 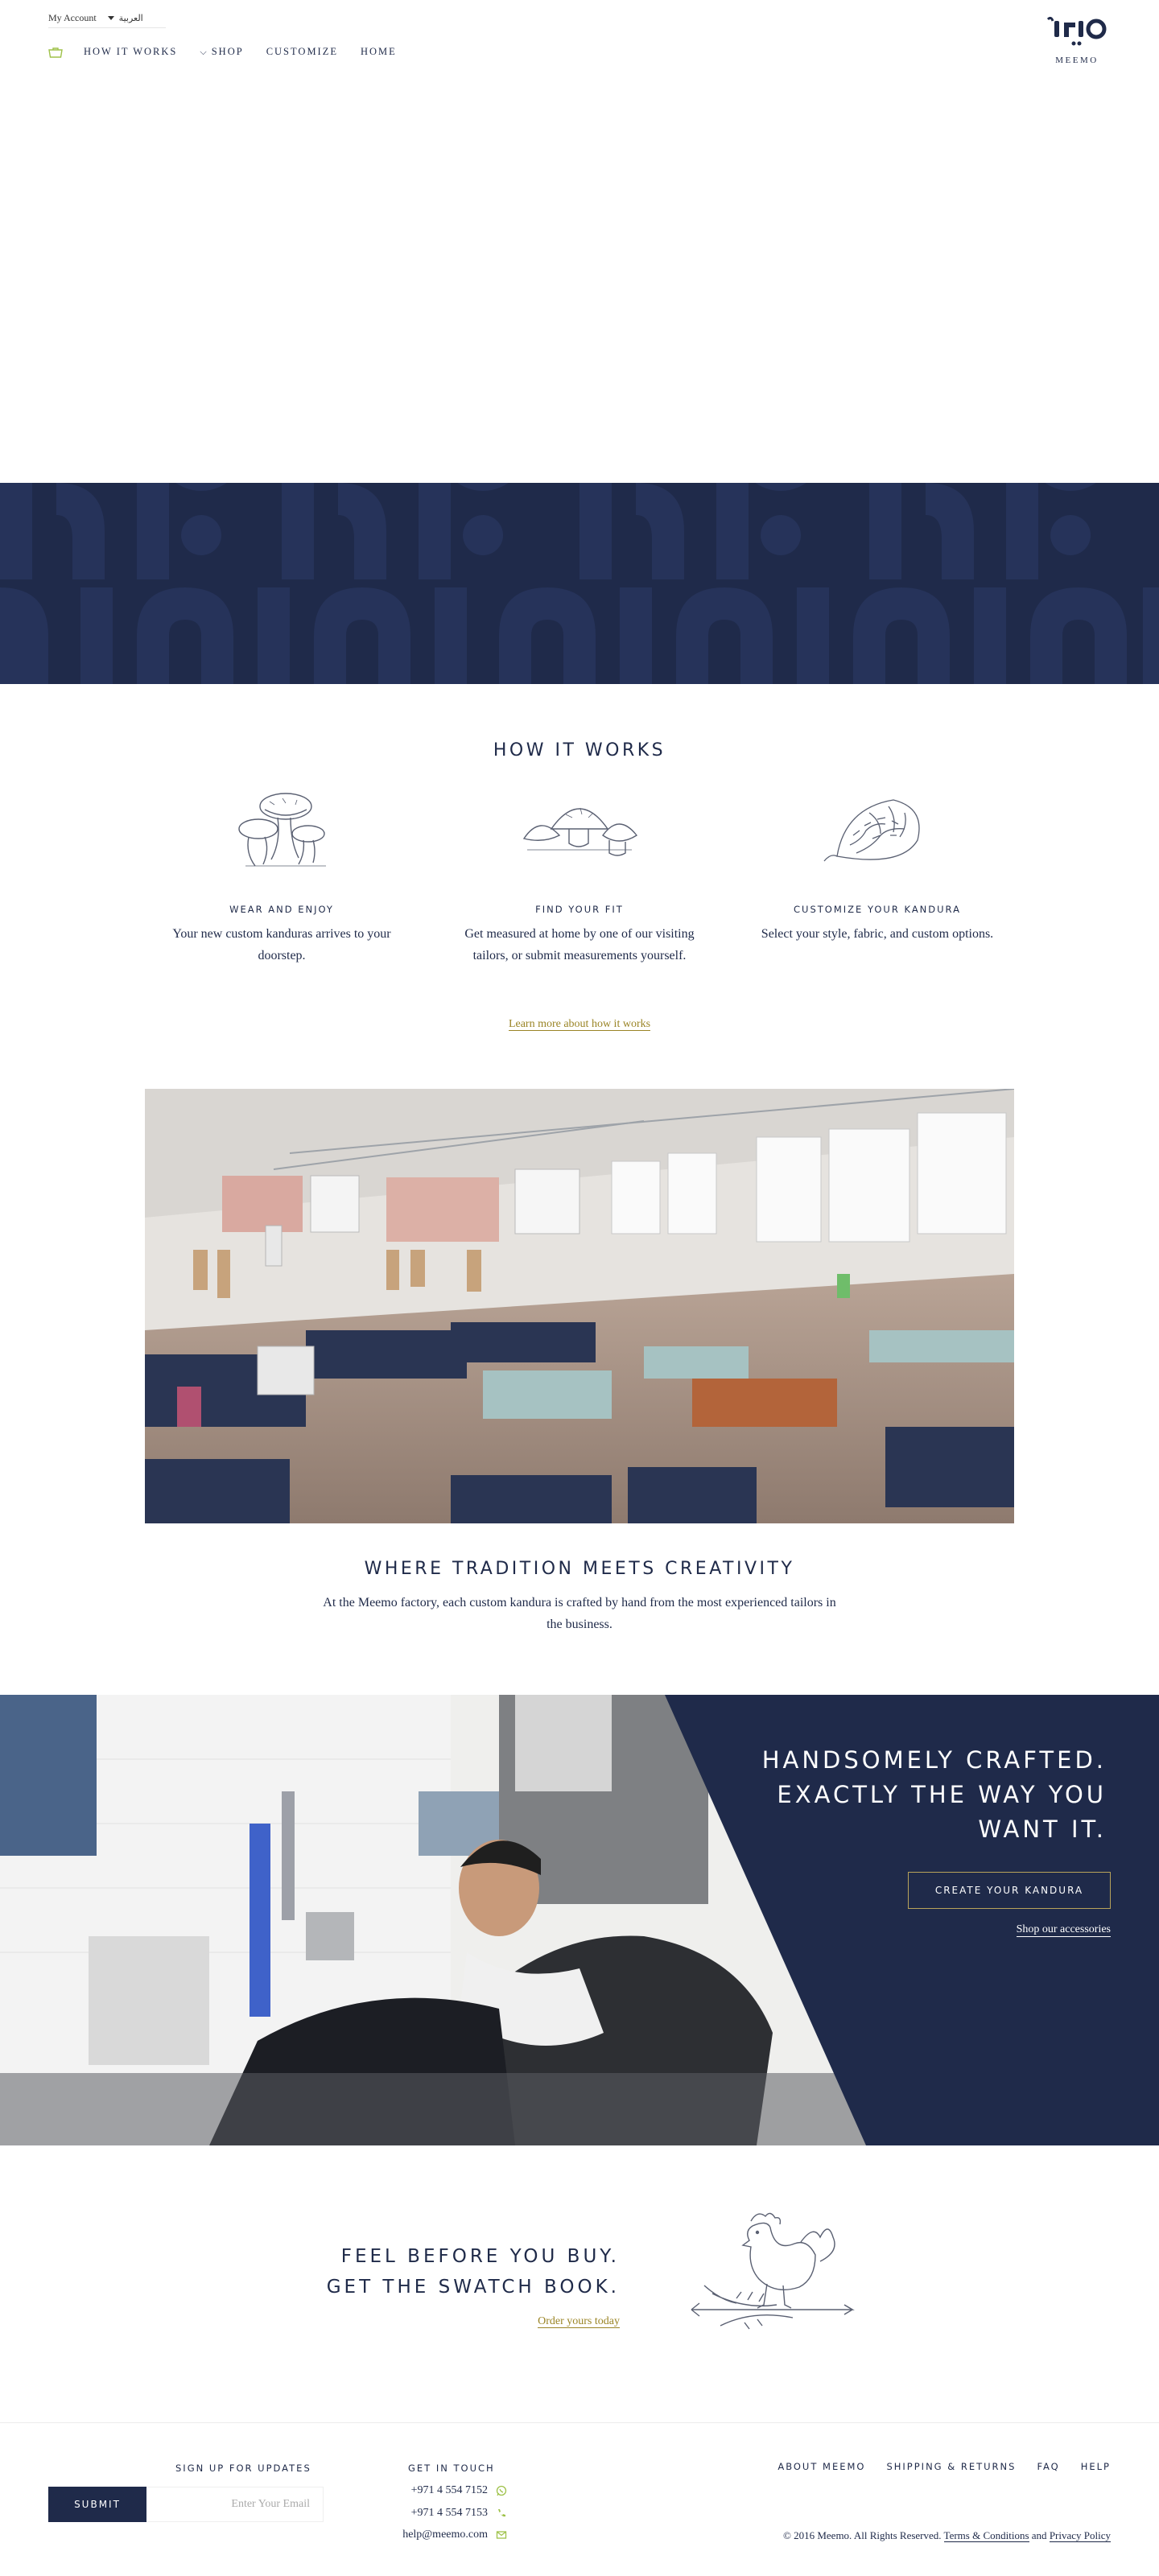 I want to click on factory-photo, so click(x=579, y=1306).